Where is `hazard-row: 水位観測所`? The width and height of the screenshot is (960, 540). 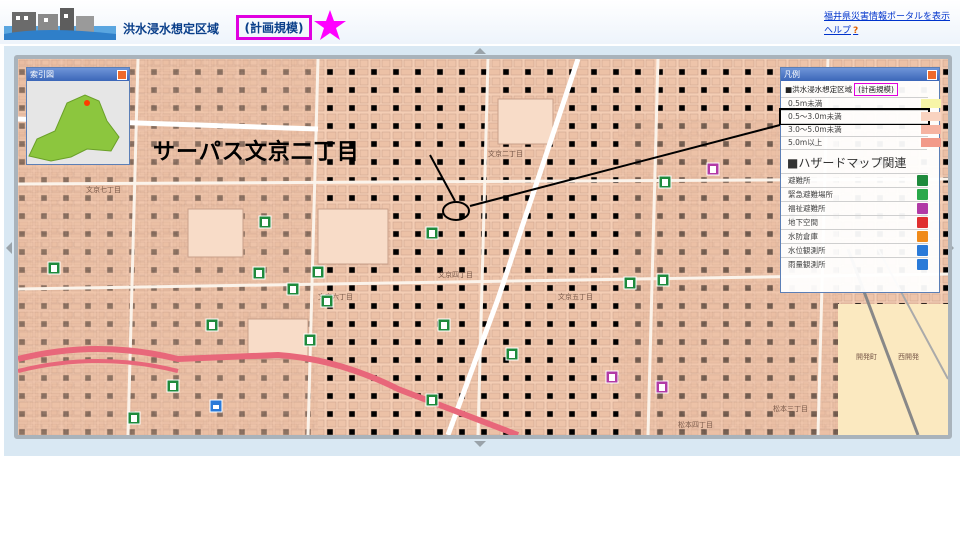
hazard-row: 水位観測所 is located at coordinates (854, 250).